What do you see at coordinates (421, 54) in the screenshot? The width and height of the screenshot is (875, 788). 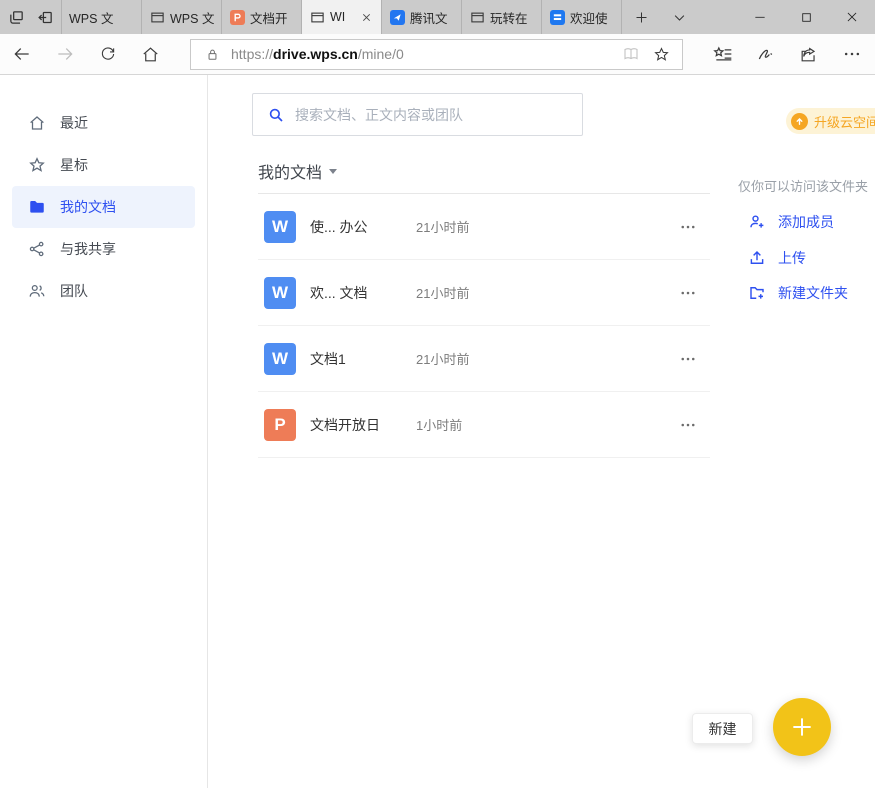 I see `url-text: https://drive.wps.cn/mine/0` at bounding box center [421, 54].